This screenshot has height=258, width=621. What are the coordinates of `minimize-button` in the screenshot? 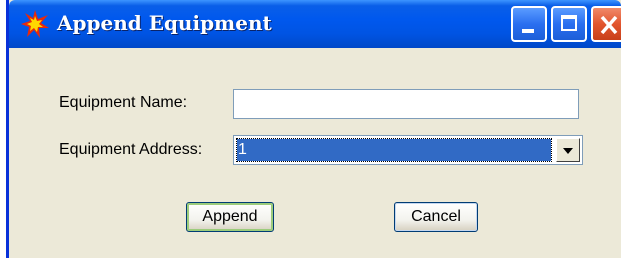 It's located at (529, 24).